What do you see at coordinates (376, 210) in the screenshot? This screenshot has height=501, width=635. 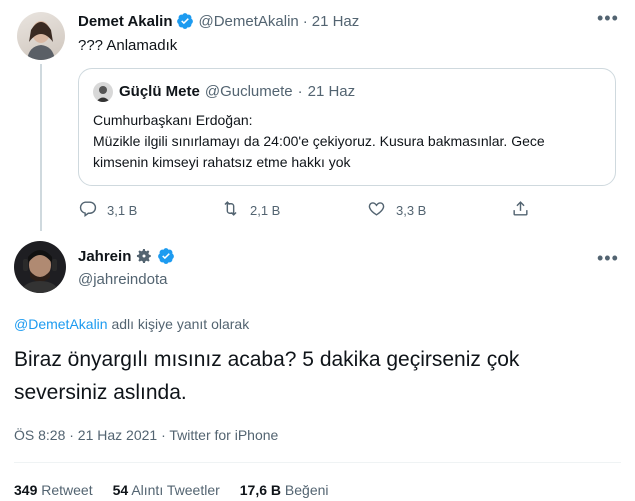 I see `like-icon` at bounding box center [376, 210].